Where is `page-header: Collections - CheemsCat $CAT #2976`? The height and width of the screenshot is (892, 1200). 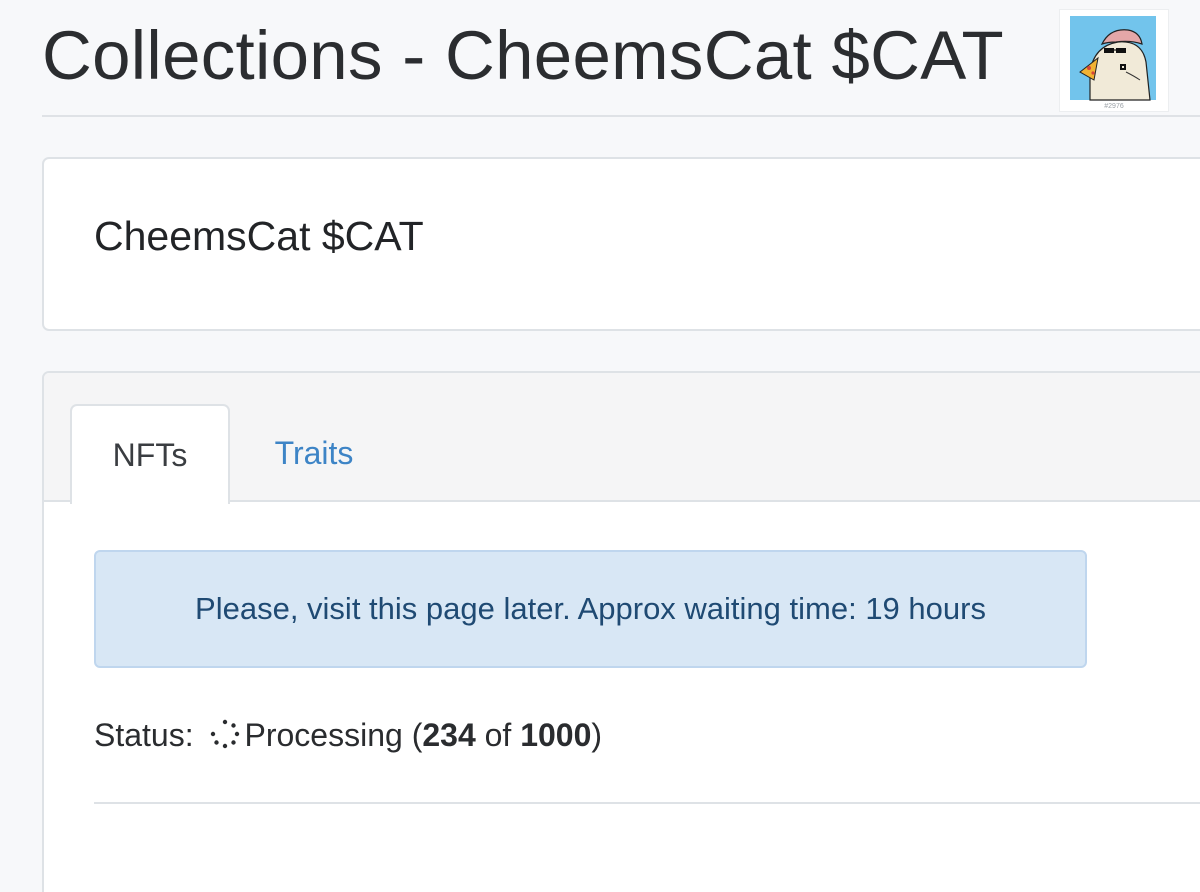 page-header: Collections - CheemsCat $CAT #2976 is located at coordinates (621, 58).